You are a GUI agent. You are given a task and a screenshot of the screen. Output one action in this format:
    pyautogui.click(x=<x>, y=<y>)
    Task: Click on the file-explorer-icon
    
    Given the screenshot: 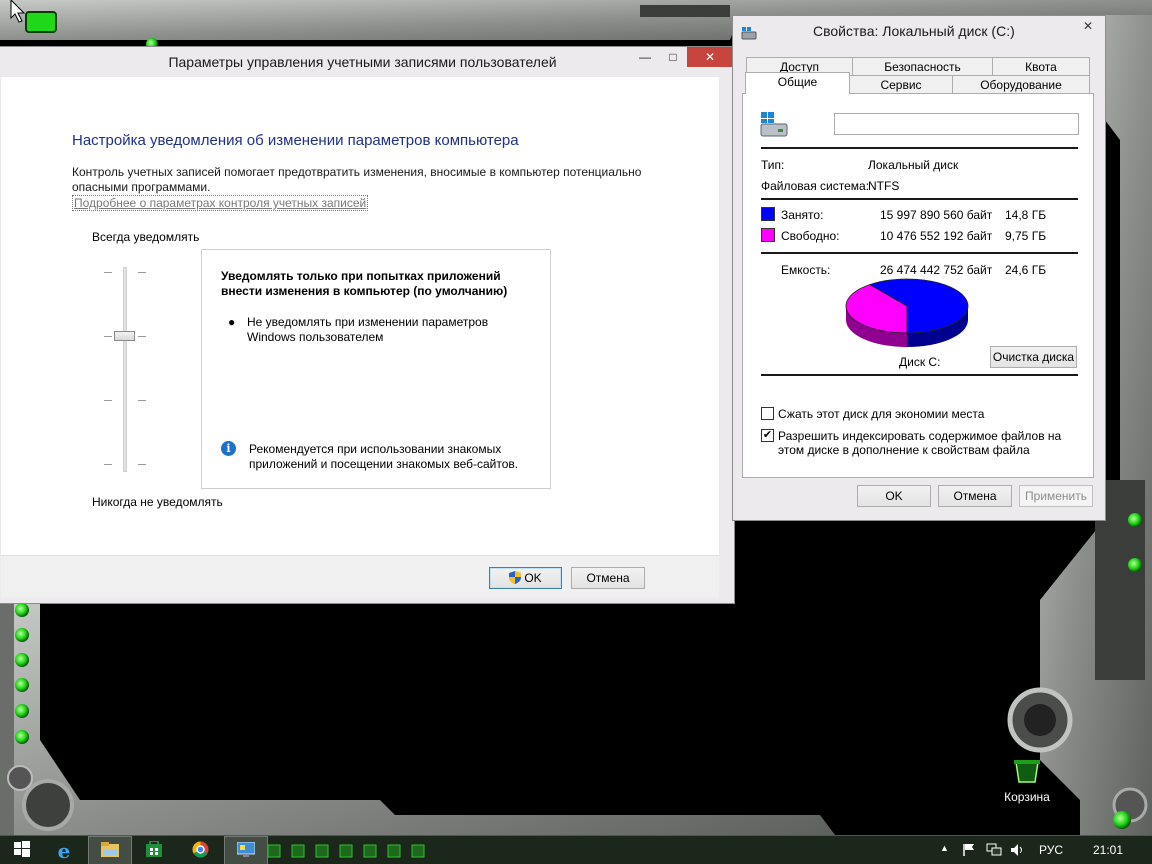 What is the action you would take?
    pyautogui.click(x=110, y=850)
    